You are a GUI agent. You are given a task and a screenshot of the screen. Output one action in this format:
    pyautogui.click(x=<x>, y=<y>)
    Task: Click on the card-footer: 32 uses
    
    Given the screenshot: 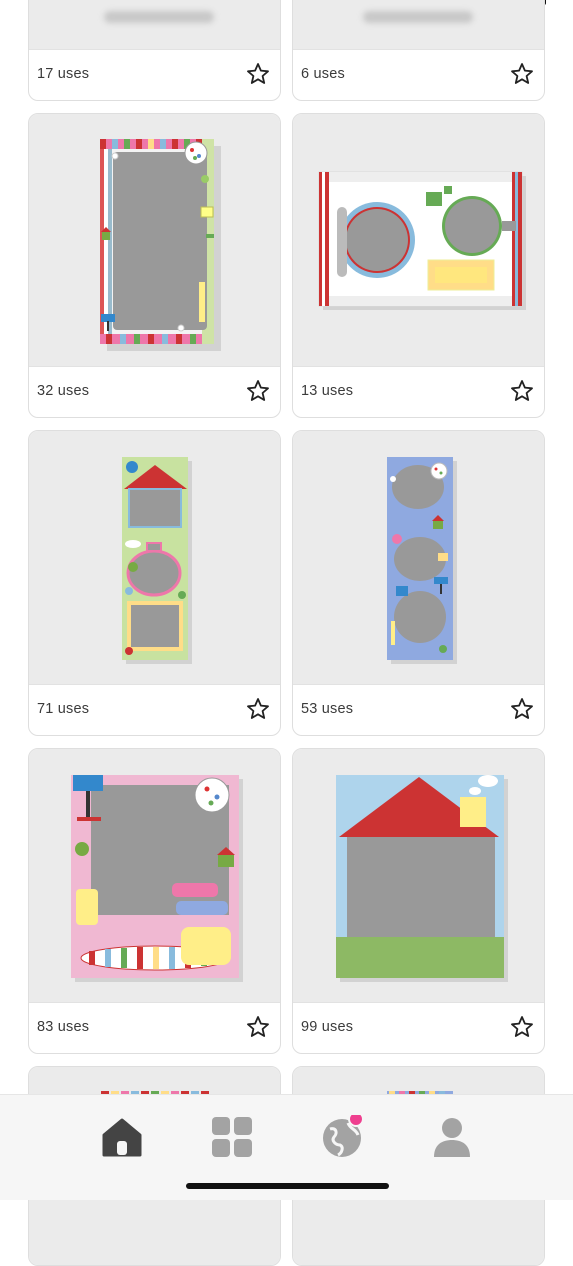 What is the action you would take?
    pyautogui.click(x=154, y=391)
    